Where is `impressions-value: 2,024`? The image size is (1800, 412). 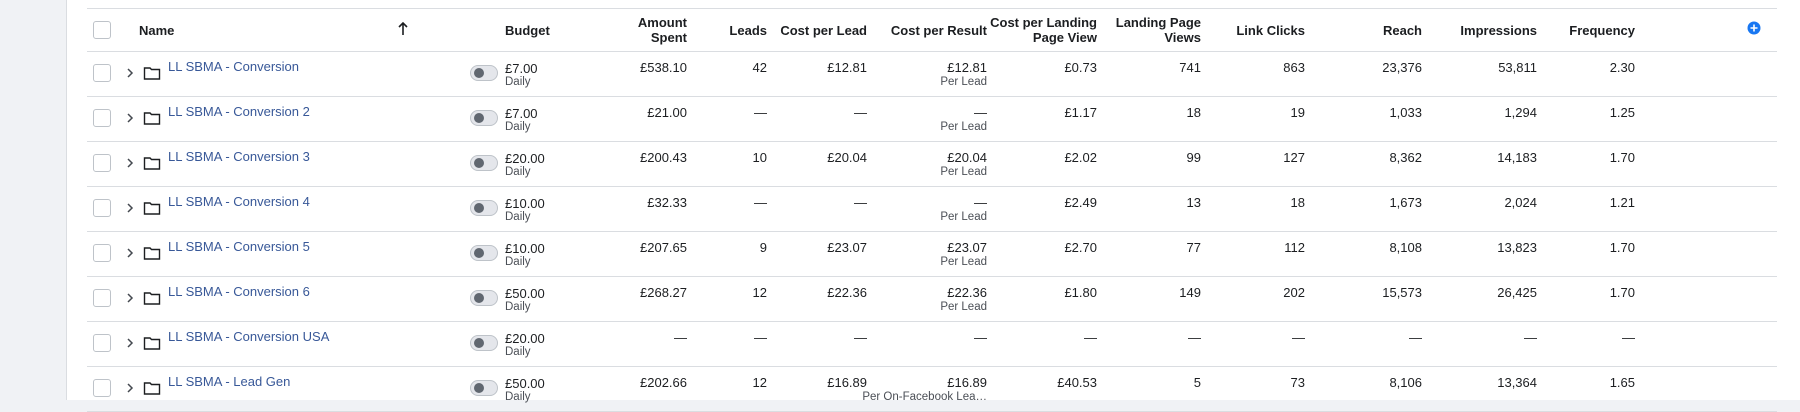 impressions-value: 2,024 is located at coordinates (1520, 202).